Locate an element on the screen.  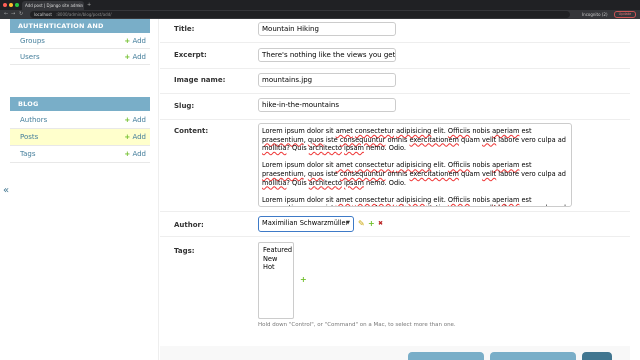
form-row-title: Title: Mountain Hiking is located at coordinates (395, 31).